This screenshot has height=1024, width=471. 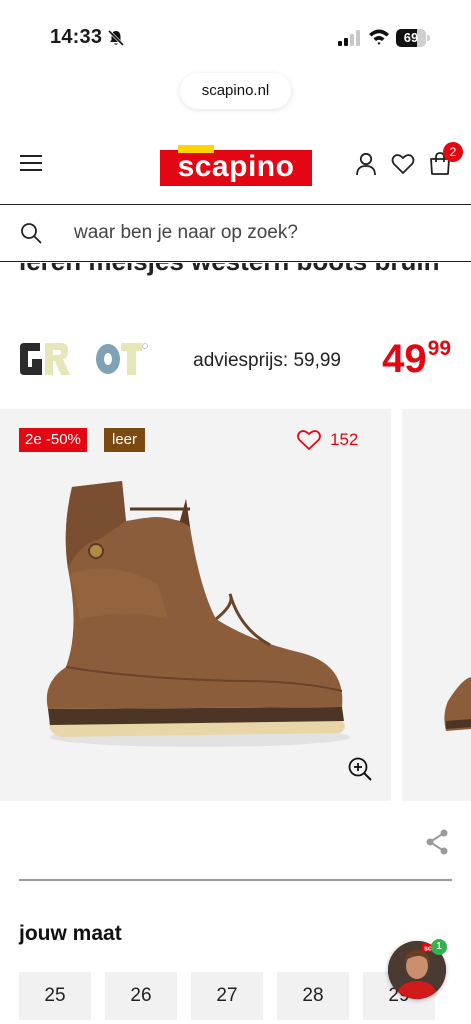 What do you see at coordinates (53, 440) in the screenshot?
I see `promo-badge: 2e -50%` at bounding box center [53, 440].